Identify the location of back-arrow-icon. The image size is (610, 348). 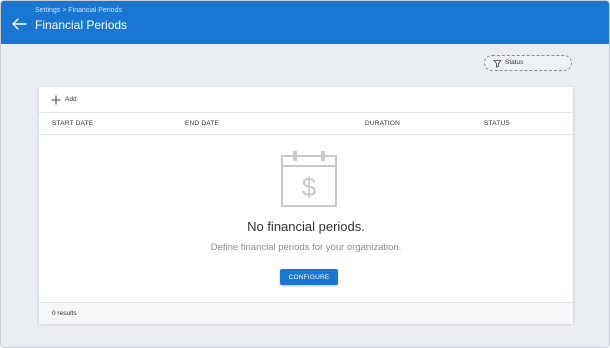
(19, 24).